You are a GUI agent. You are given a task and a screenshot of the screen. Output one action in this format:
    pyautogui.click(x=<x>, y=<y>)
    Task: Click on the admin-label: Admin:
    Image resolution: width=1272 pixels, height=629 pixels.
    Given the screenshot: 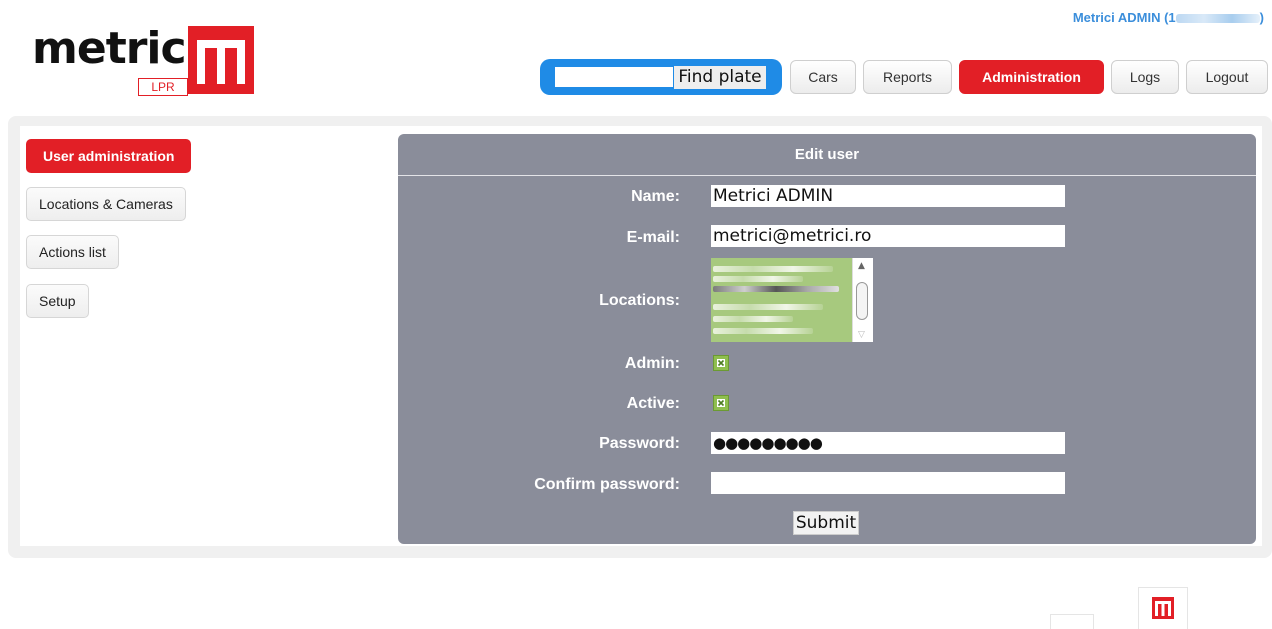 What is the action you would take?
    pyautogui.click(x=652, y=363)
    